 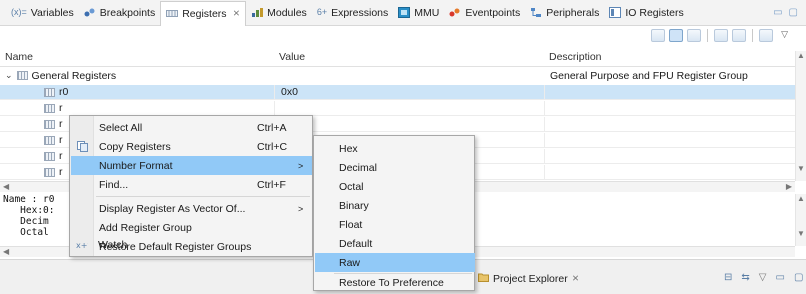 I want to click on collapse-all-icon, so click(x=721, y=35).